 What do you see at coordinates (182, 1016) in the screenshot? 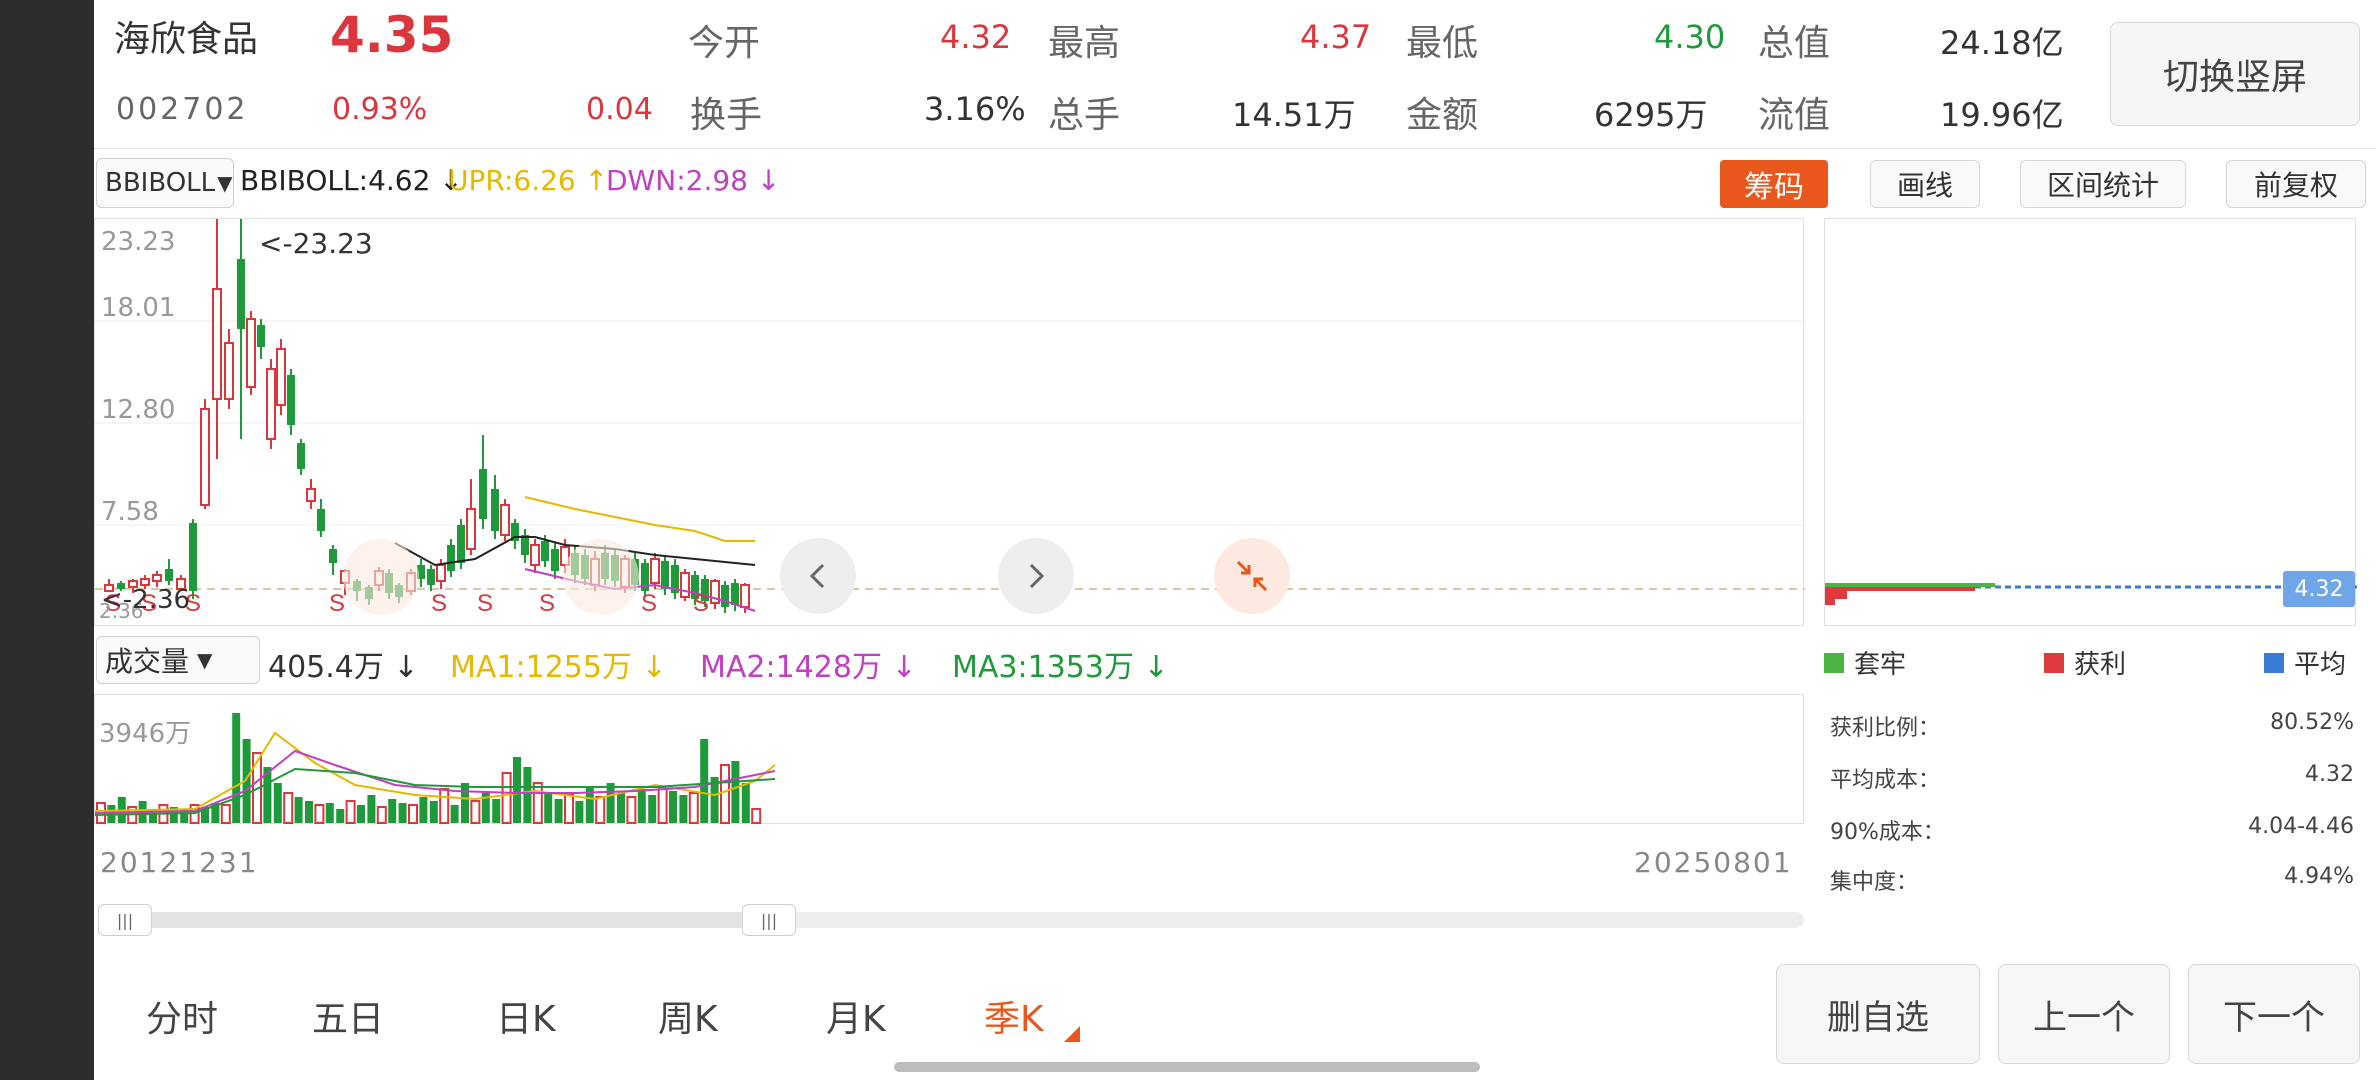
I see `tab-intraday: 分时` at bounding box center [182, 1016].